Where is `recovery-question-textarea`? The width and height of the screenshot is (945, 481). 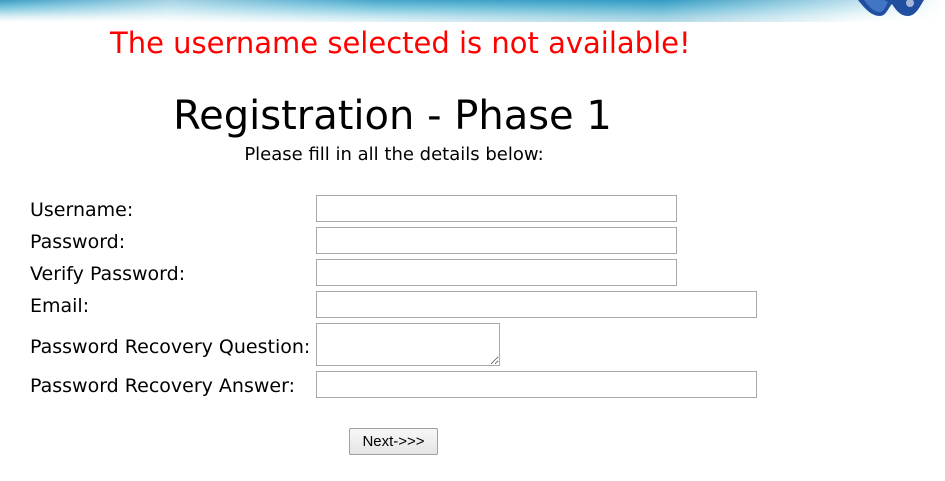
recovery-question-textarea is located at coordinates (408, 344).